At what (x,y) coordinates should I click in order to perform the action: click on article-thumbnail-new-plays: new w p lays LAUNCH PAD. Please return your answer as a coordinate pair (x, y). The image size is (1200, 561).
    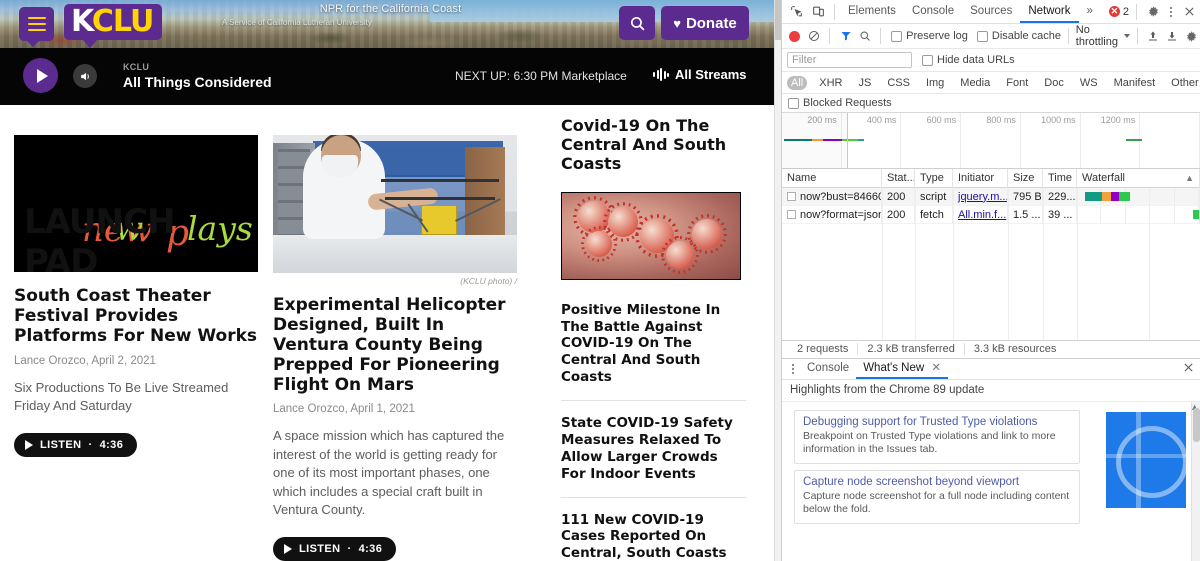
    Looking at the image, I should click on (136, 203).